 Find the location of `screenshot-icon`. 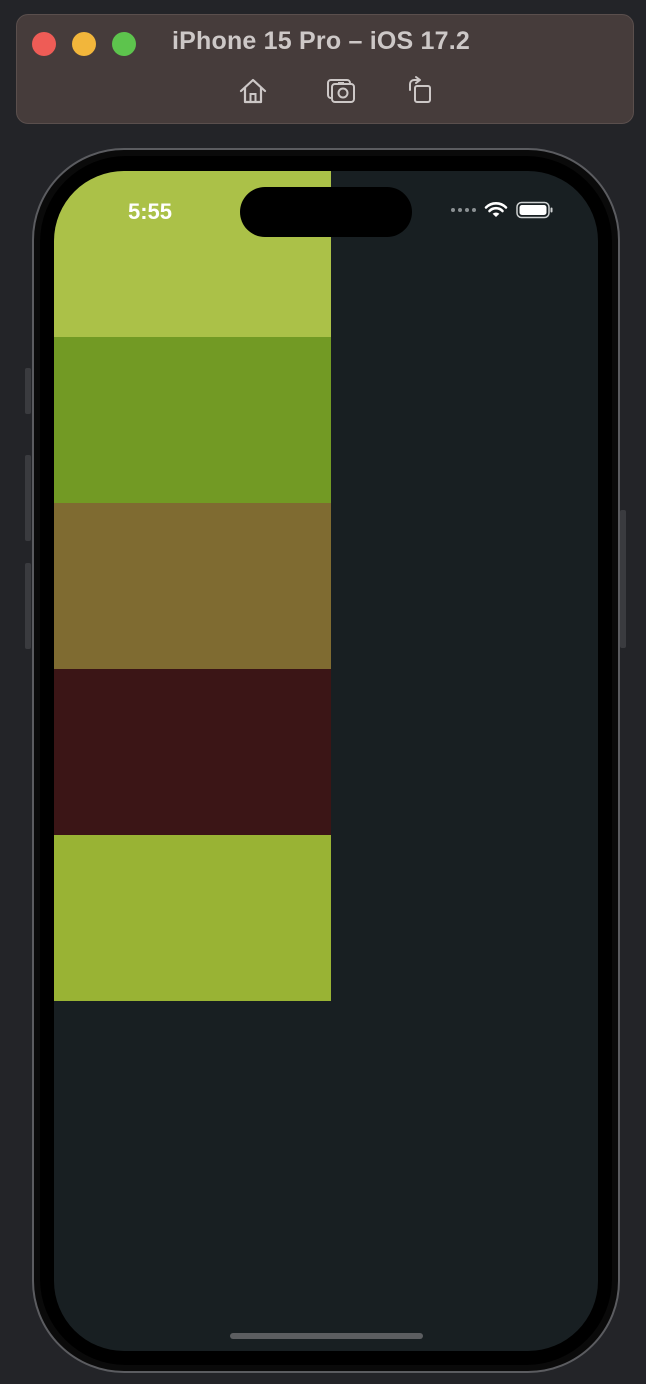

screenshot-icon is located at coordinates (341, 91).